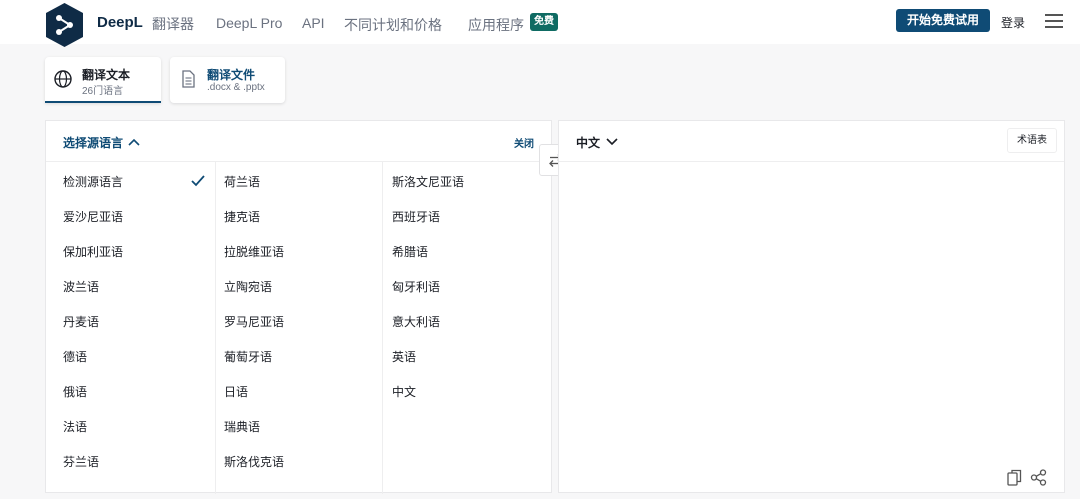  What do you see at coordinates (588, 142) in the screenshot?
I see `target-language-selector: 中文` at bounding box center [588, 142].